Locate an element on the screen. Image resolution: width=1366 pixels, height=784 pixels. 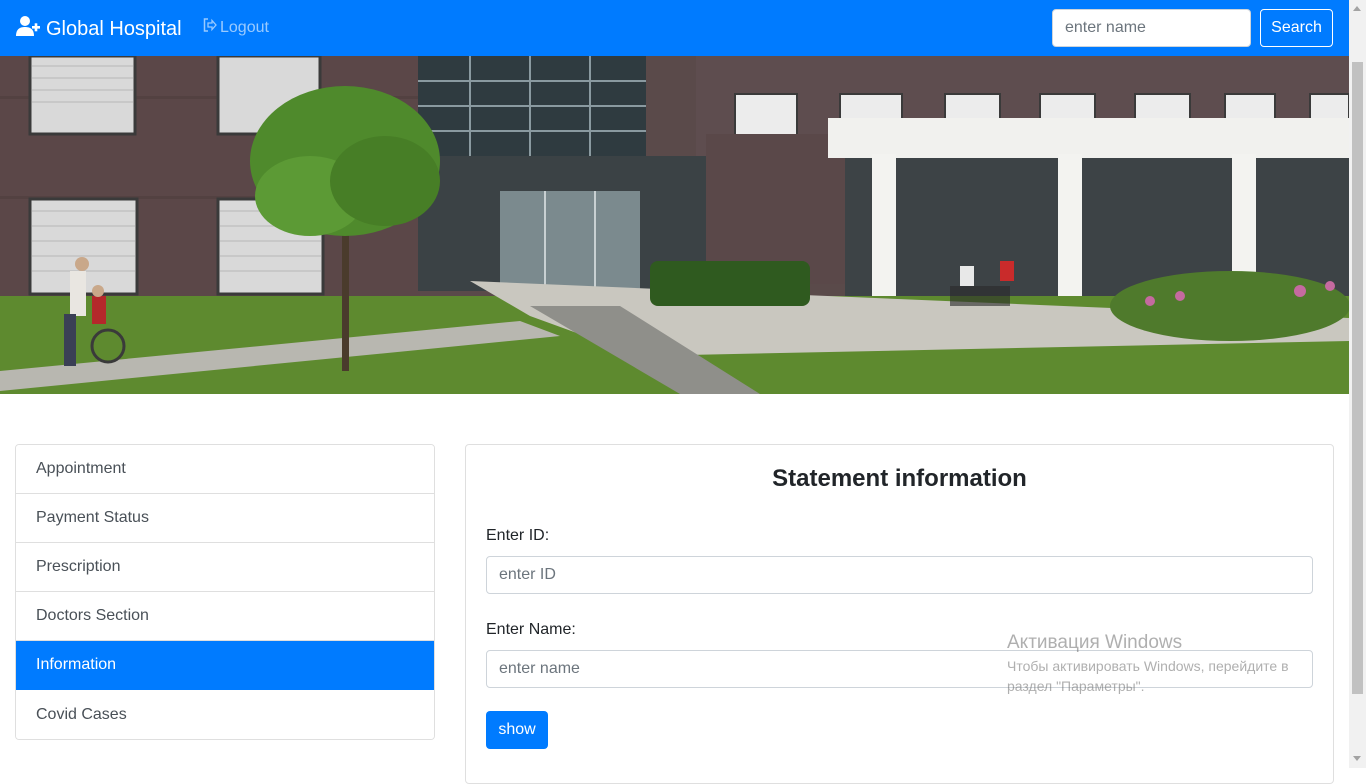
search-input is located at coordinates (1151, 28).